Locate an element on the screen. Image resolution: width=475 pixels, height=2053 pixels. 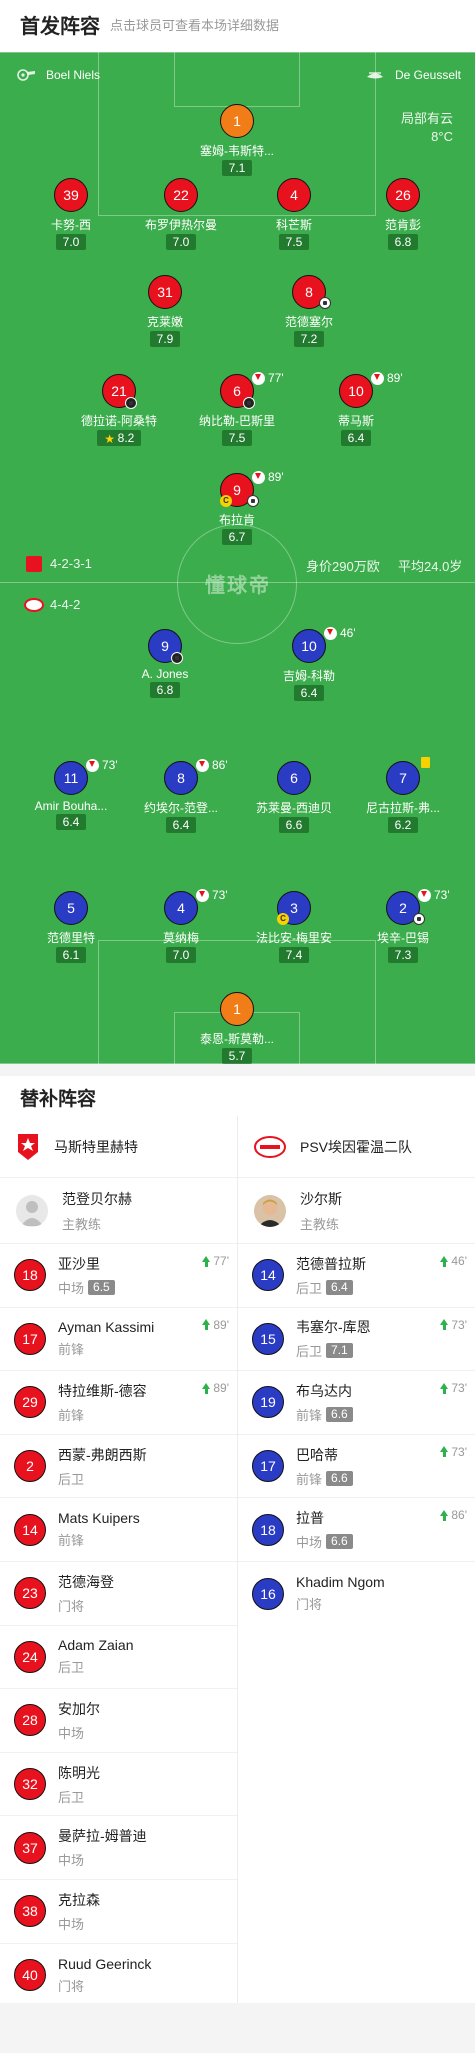
player-number: 10 is located at coordinates (356, 391).